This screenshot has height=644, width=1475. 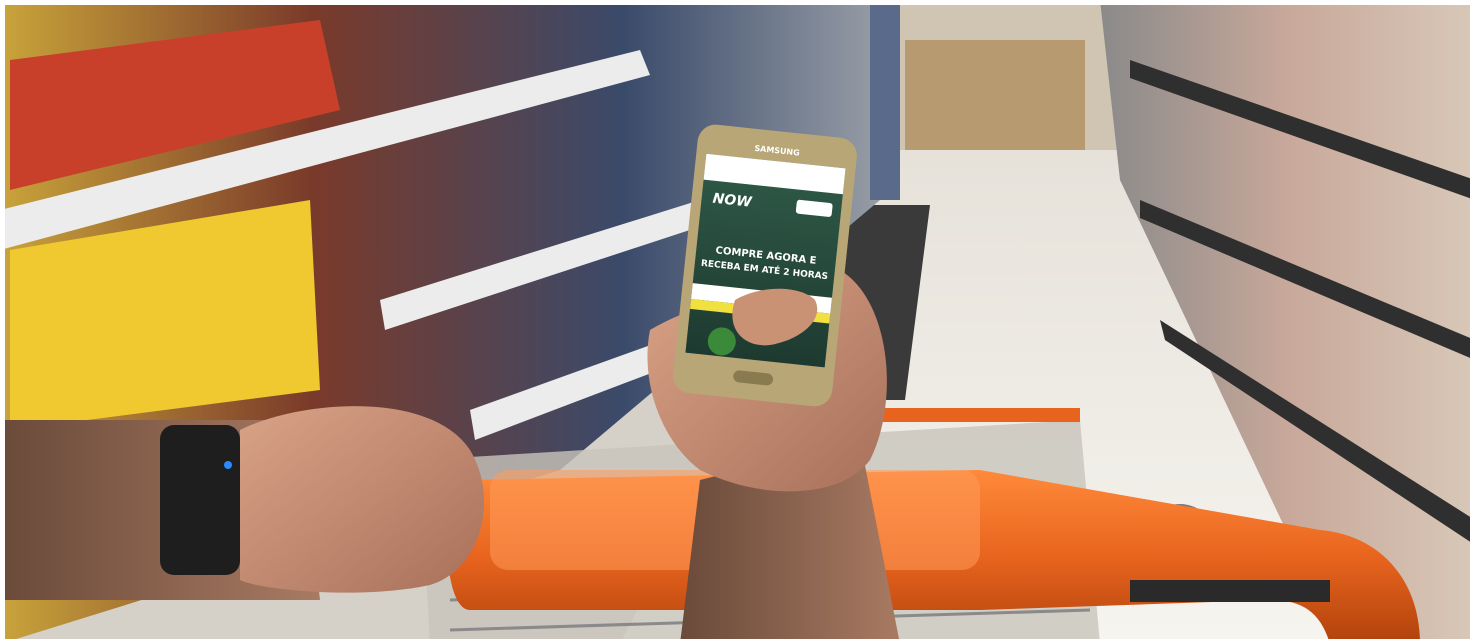 What do you see at coordinates (995, 95) in the screenshot?
I see `back-boxes` at bounding box center [995, 95].